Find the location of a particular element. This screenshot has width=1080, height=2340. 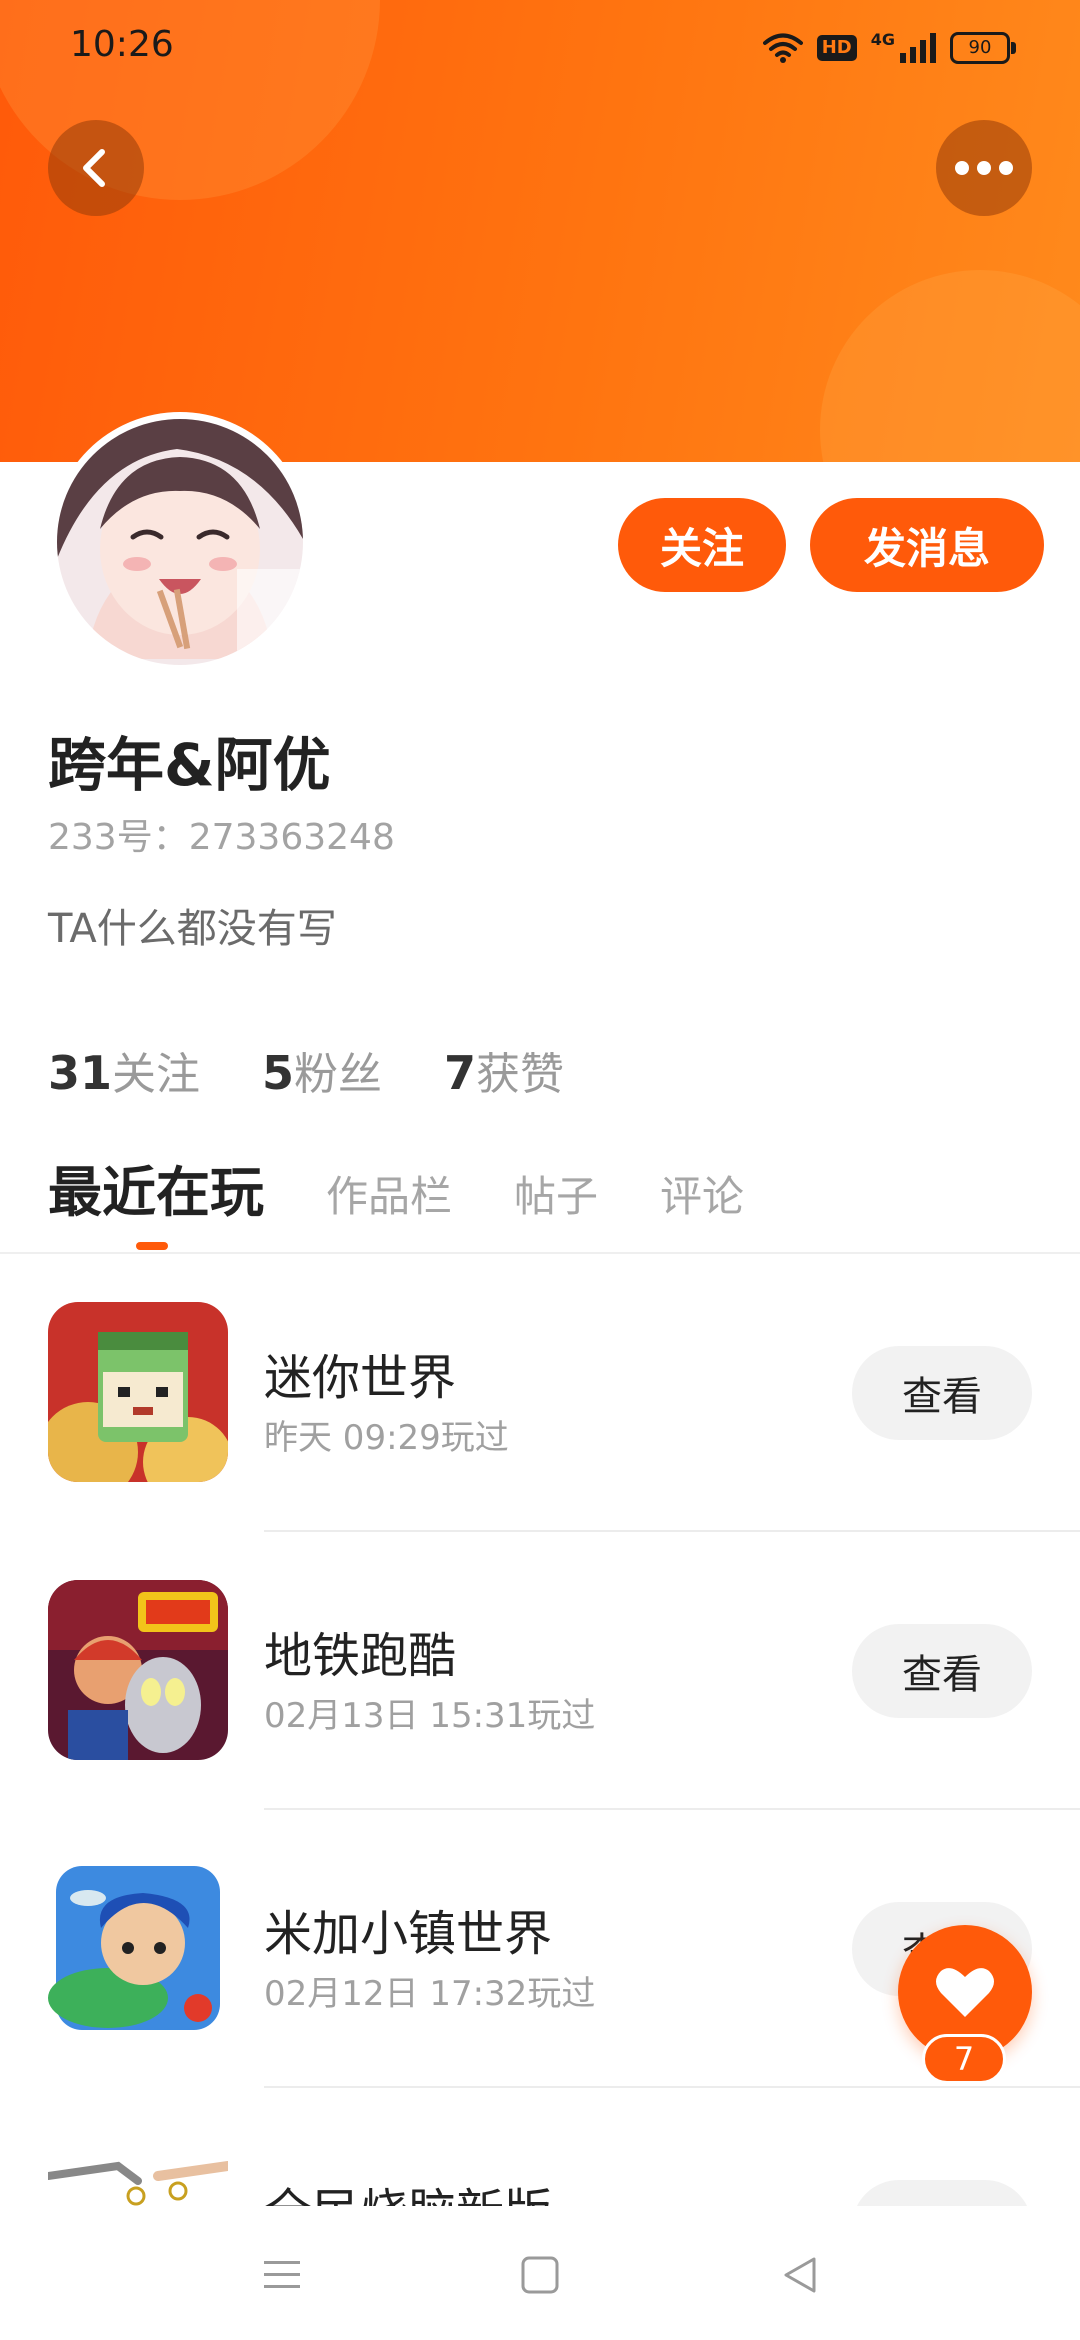

game-icon-subway-surfers is located at coordinates (138, 1670).